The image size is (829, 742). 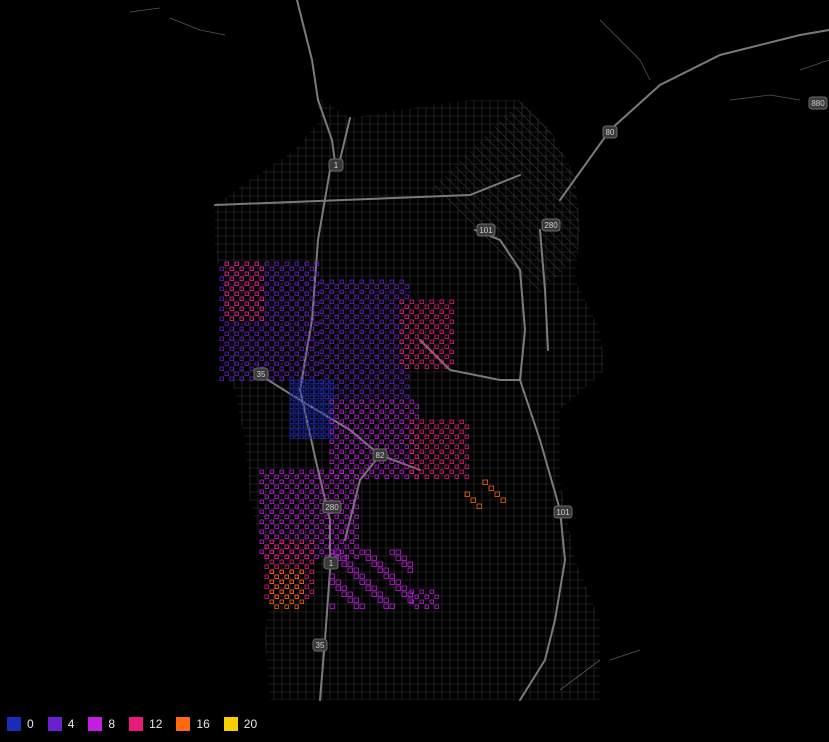 I want to click on legend-item-20: 20, so click(x=240, y=723).